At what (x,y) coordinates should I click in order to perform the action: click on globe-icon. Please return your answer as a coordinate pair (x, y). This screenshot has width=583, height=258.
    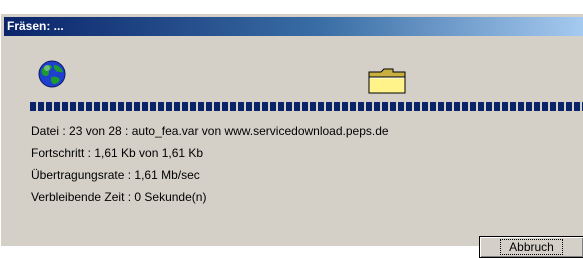
    Looking at the image, I should click on (52, 74).